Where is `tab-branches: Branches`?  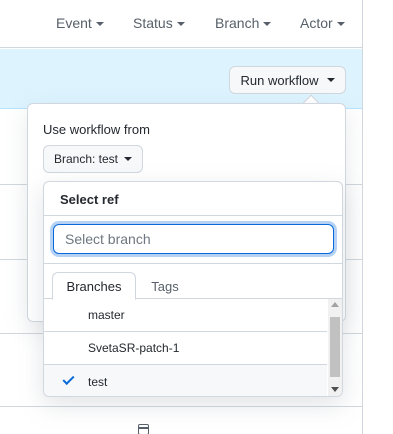 tab-branches: Branches is located at coordinates (94, 286).